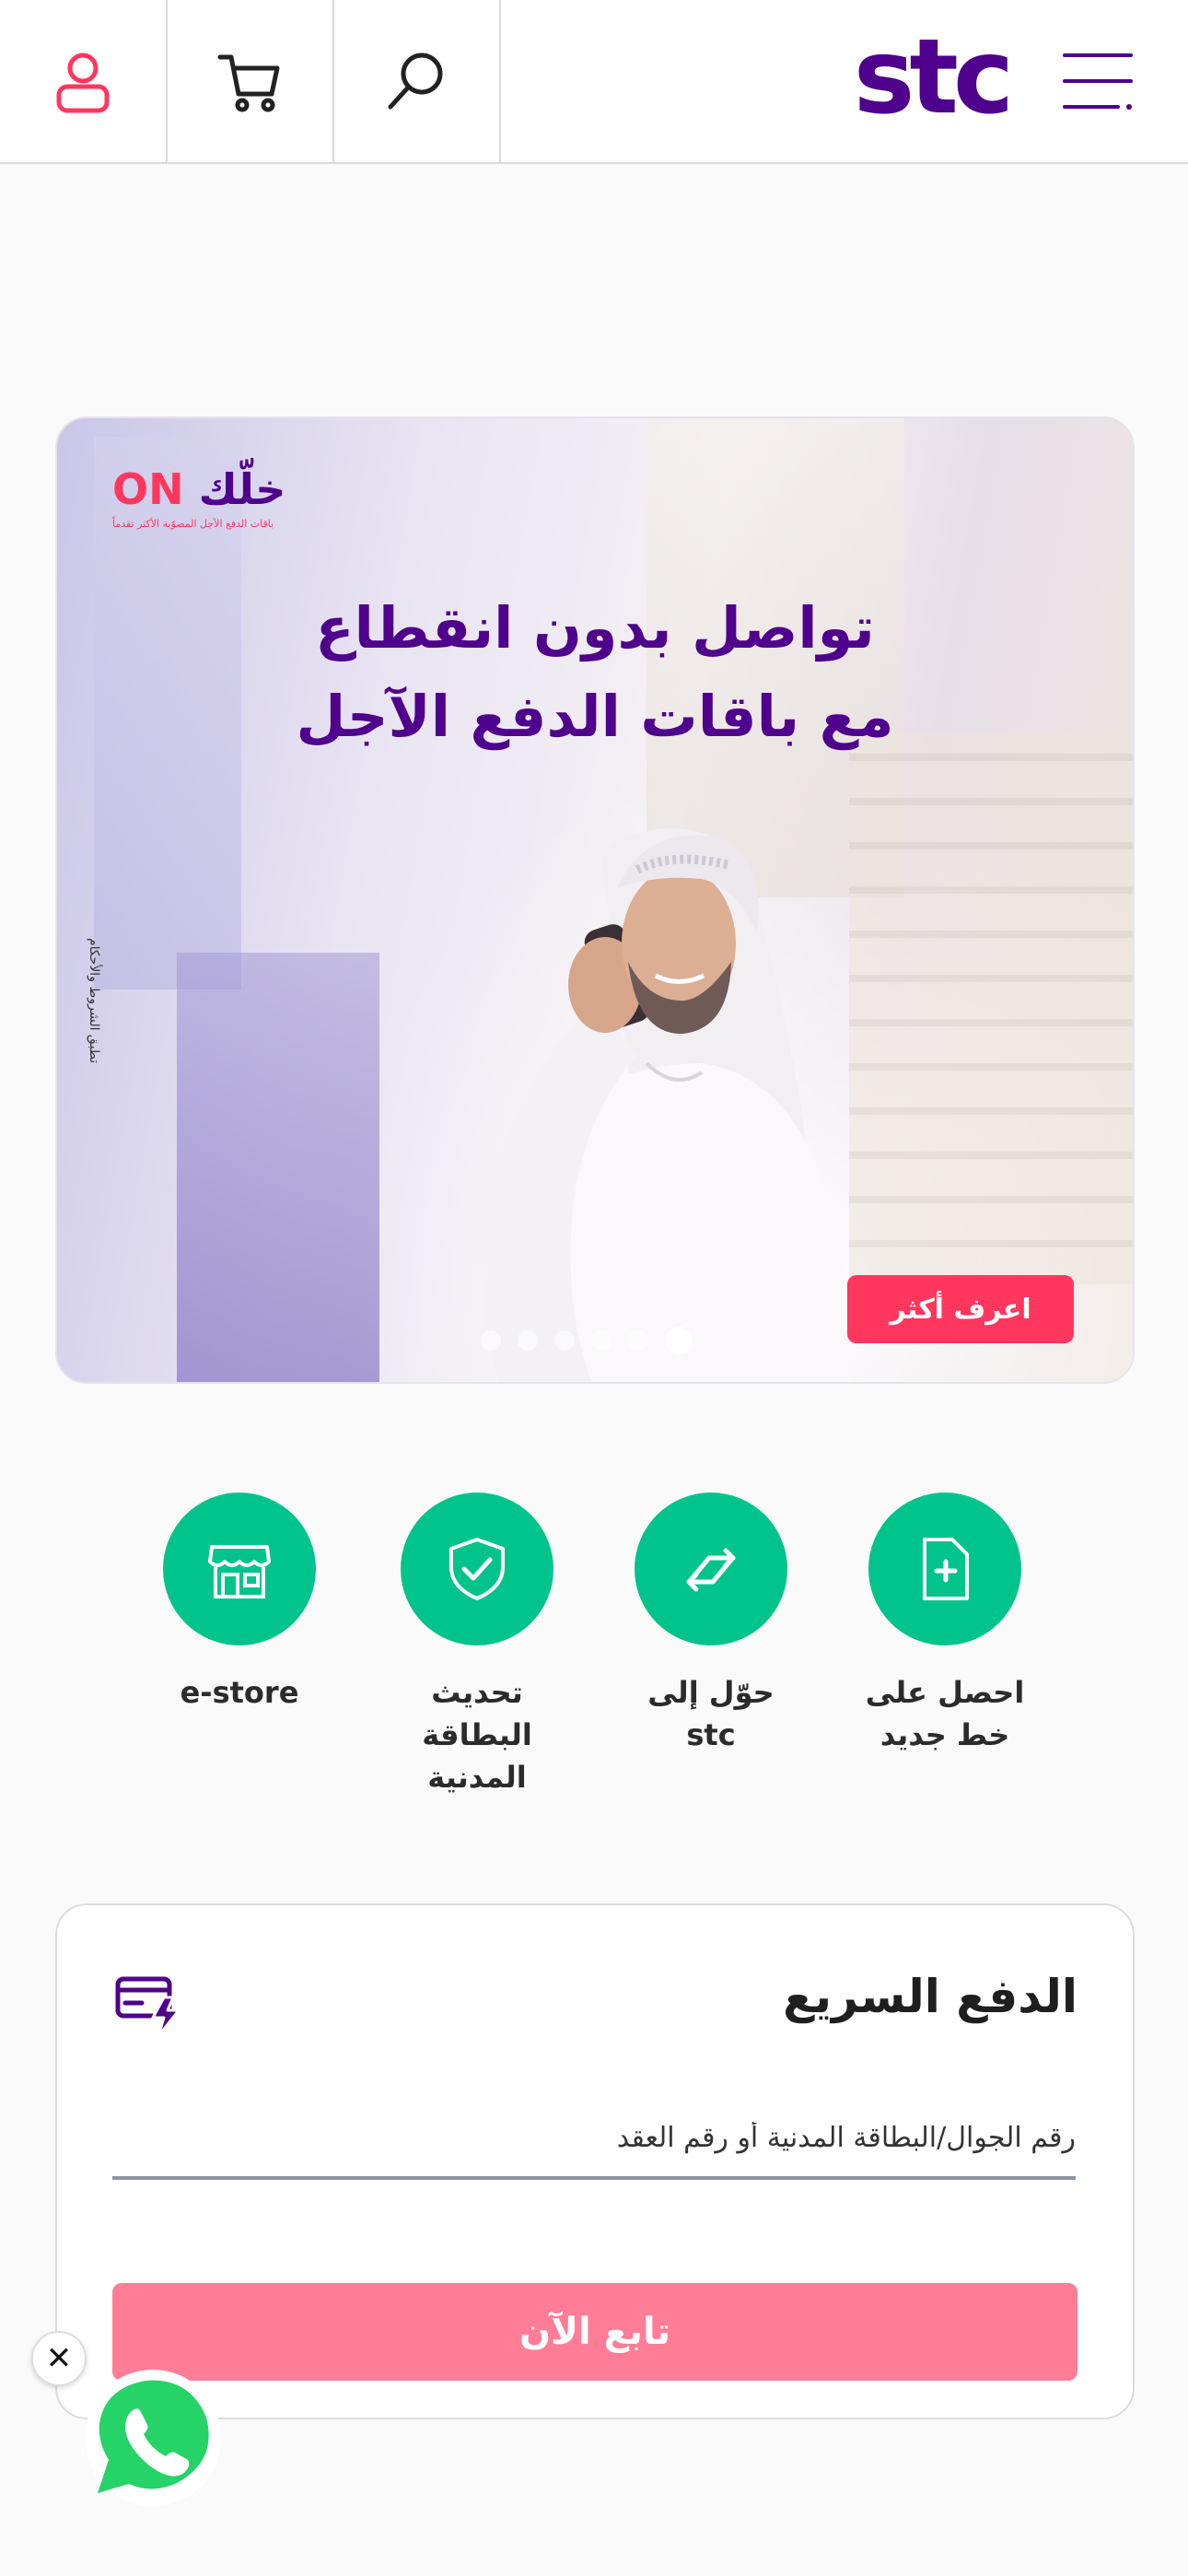 This screenshot has width=1188, height=2576. I want to click on account-number-input, so click(594, 2139).